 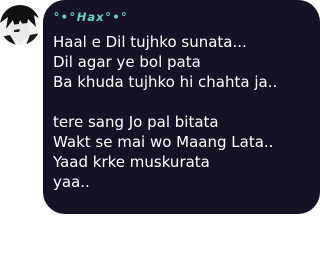 I want to click on sender-avatar, so click(x=20, y=25).